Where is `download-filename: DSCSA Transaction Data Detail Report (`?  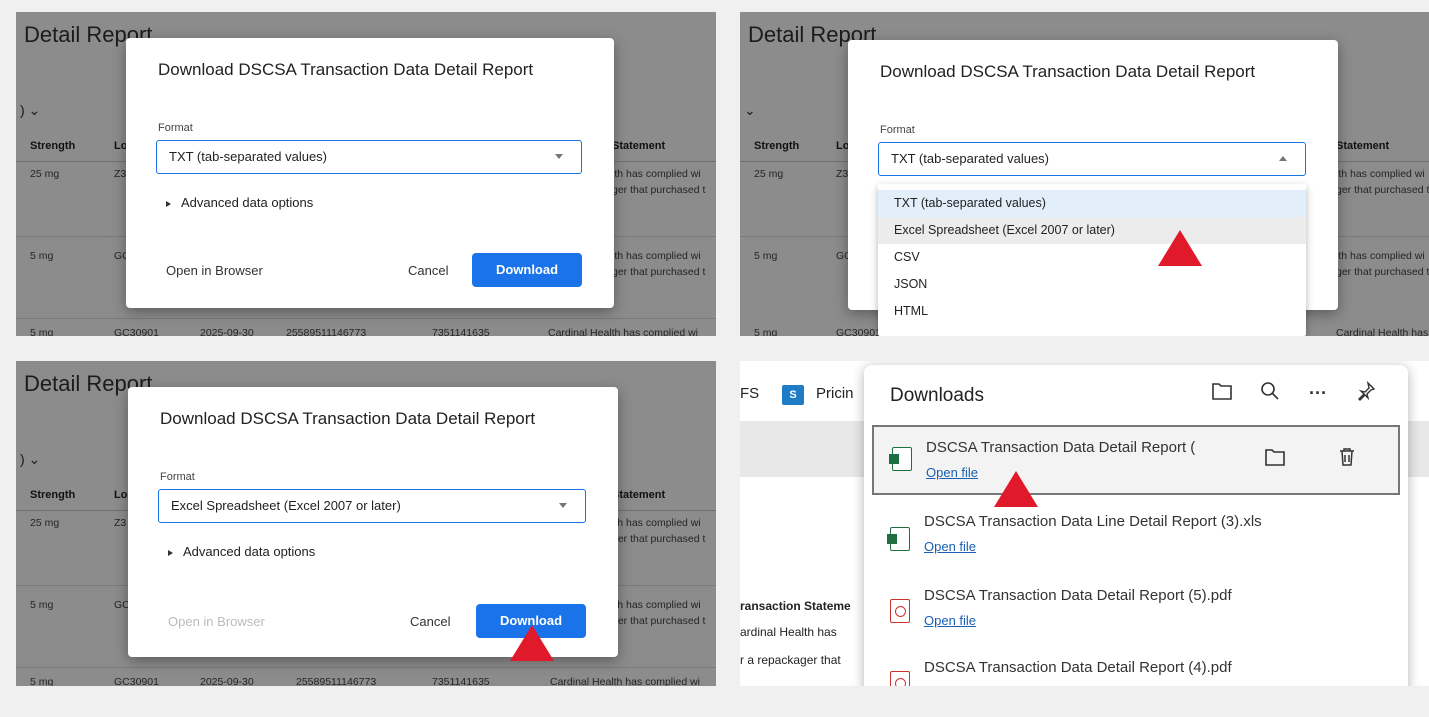
download-filename: DSCSA Transaction Data Detail Report ( is located at coordinates (1061, 447).